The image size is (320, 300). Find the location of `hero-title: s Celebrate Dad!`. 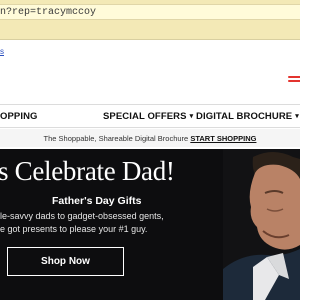

hero-title: s Celebrate Dad! is located at coordinates (87, 171).